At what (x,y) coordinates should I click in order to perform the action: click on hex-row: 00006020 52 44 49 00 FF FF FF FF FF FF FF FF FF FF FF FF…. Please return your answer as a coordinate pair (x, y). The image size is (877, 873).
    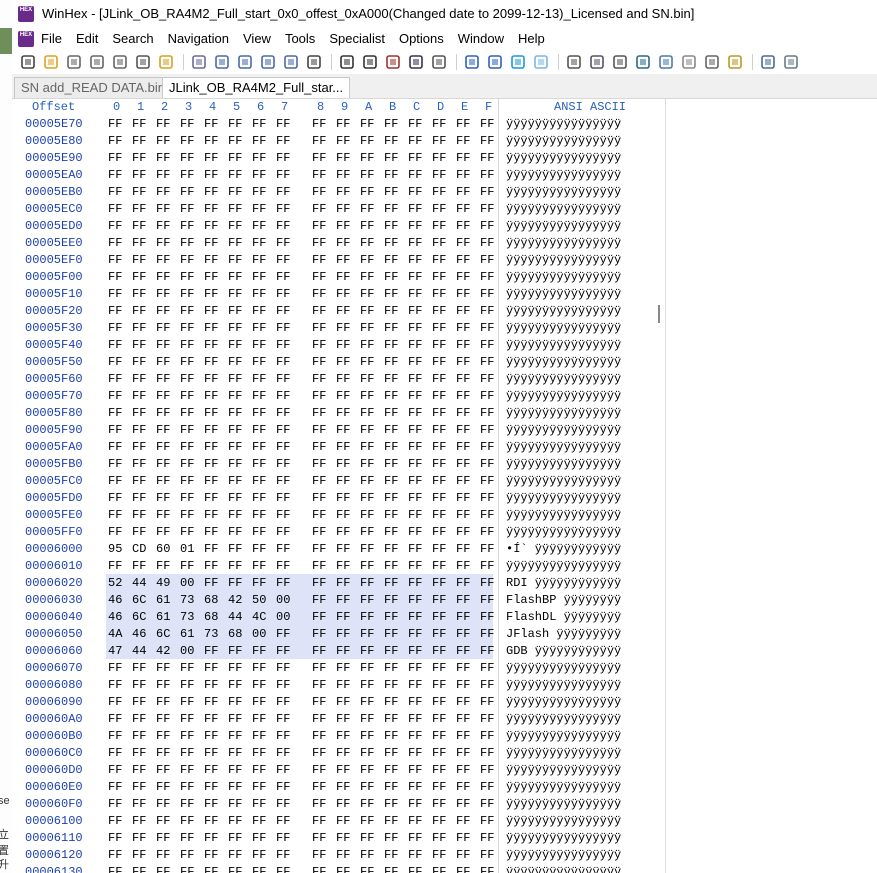
    Looking at the image, I should click on (338, 582).